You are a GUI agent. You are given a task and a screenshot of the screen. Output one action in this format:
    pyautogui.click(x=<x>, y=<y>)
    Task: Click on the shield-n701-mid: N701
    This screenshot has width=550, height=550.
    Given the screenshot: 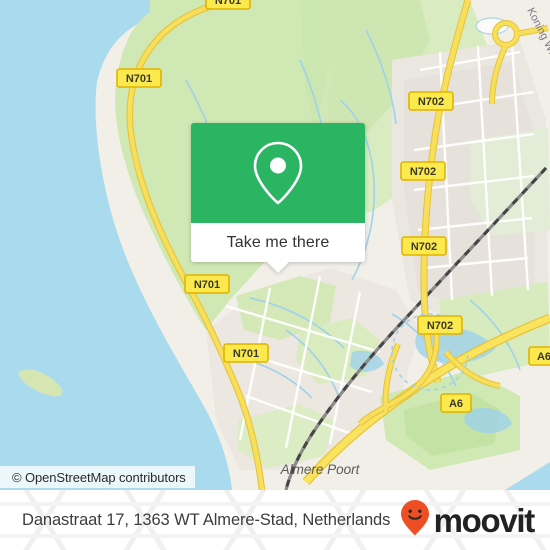 What is the action you would take?
    pyautogui.click(x=207, y=284)
    